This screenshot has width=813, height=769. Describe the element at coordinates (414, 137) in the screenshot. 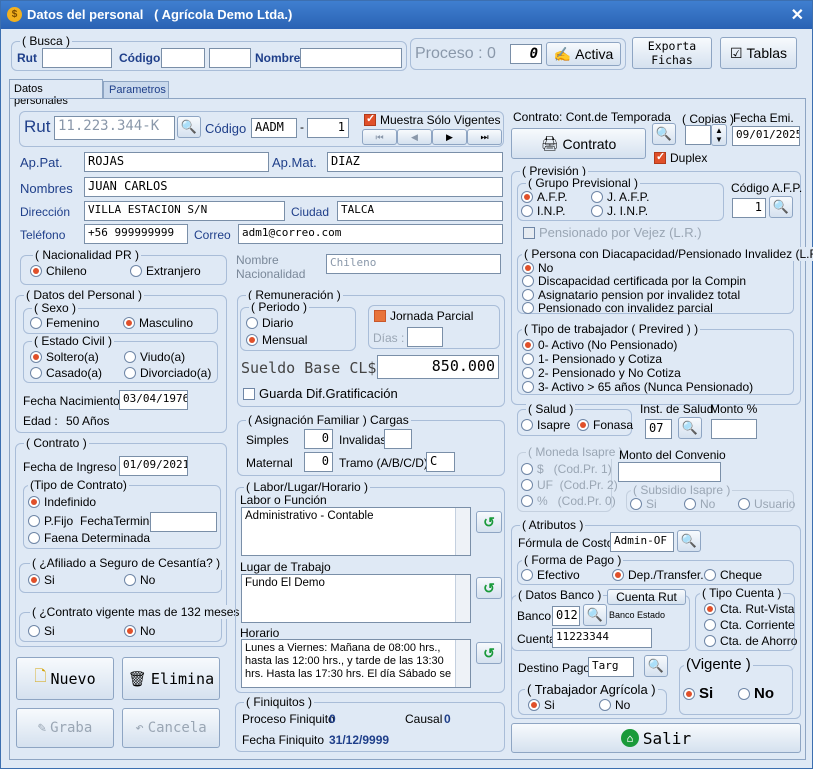

I see `prev-record-icon: ◀` at that location.